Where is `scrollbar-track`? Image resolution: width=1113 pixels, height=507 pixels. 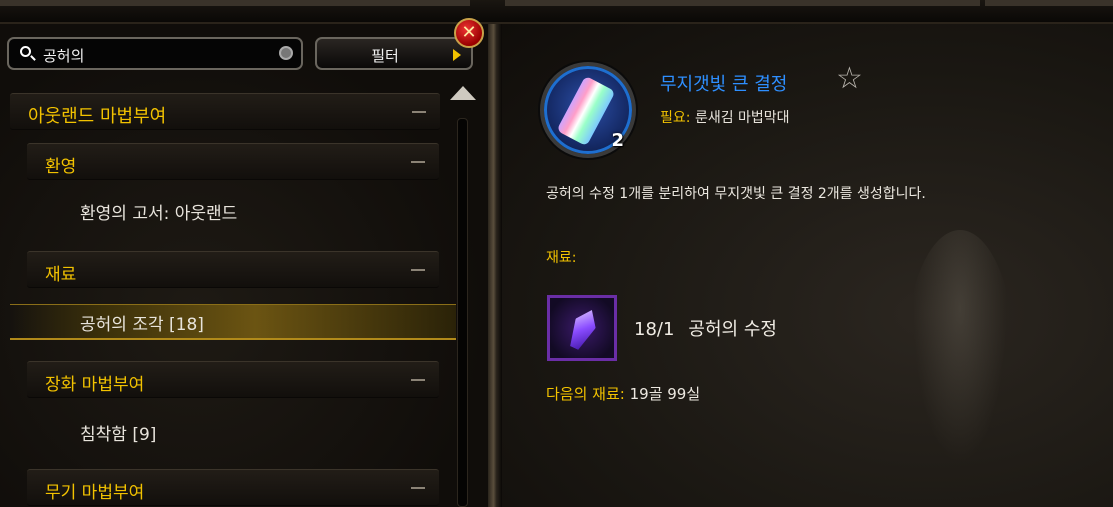
scrollbar-track is located at coordinates (462, 312).